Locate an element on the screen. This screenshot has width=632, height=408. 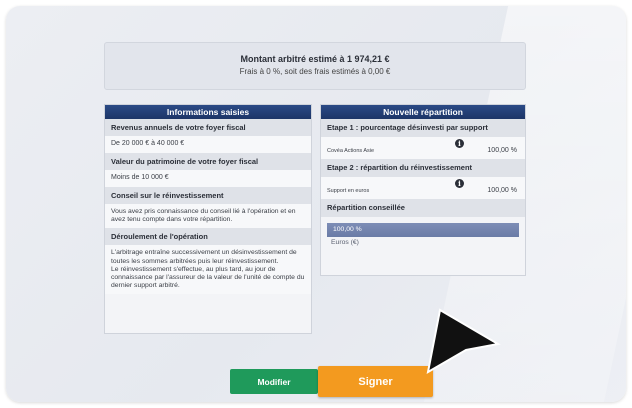
step2-fund-row: i Support en euros 100,00 % is located at coordinates (423, 188).